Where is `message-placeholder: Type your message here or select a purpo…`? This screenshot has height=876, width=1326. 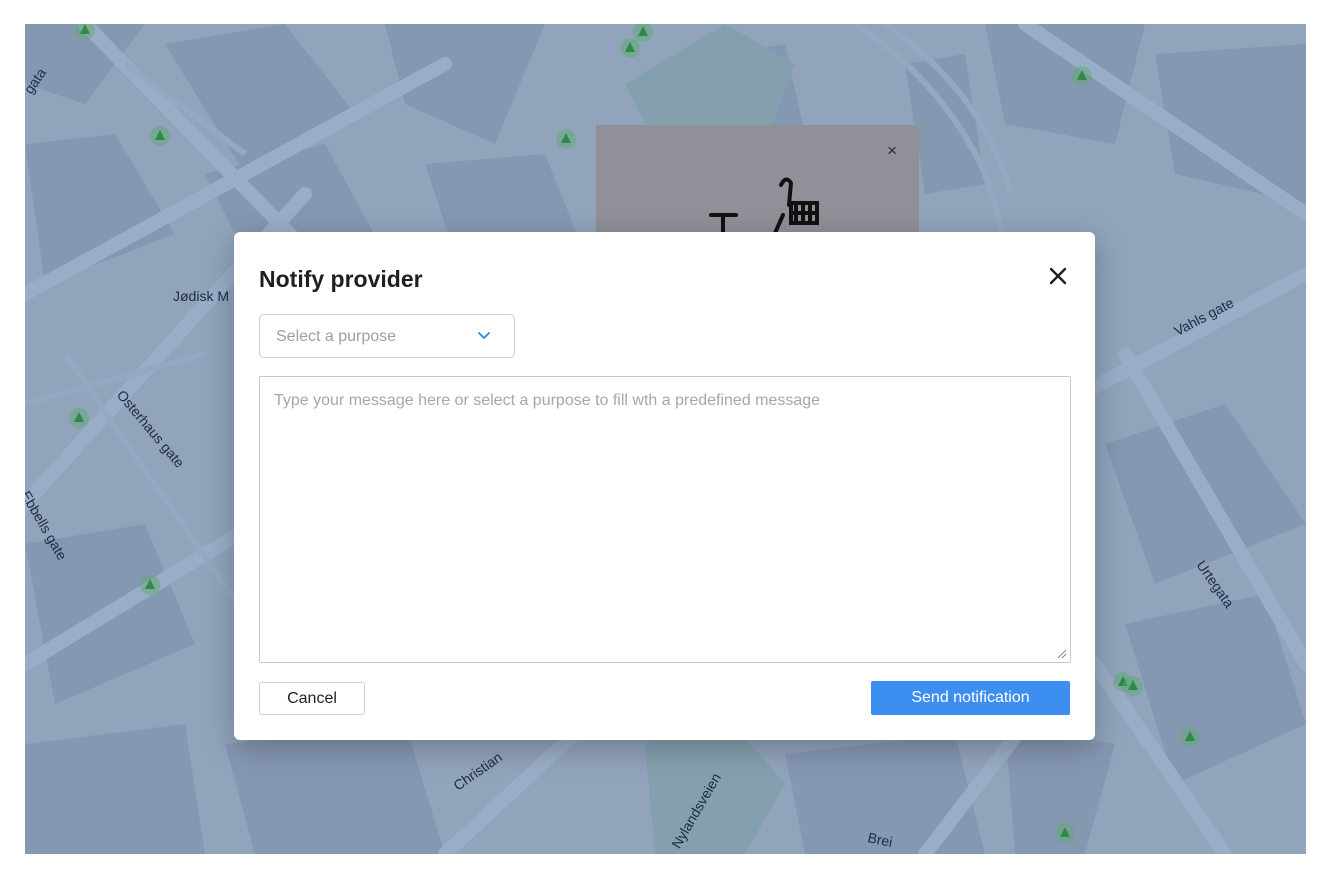 message-placeholder: Type your message here or select a purpo… is located at coordinates (547, 400).